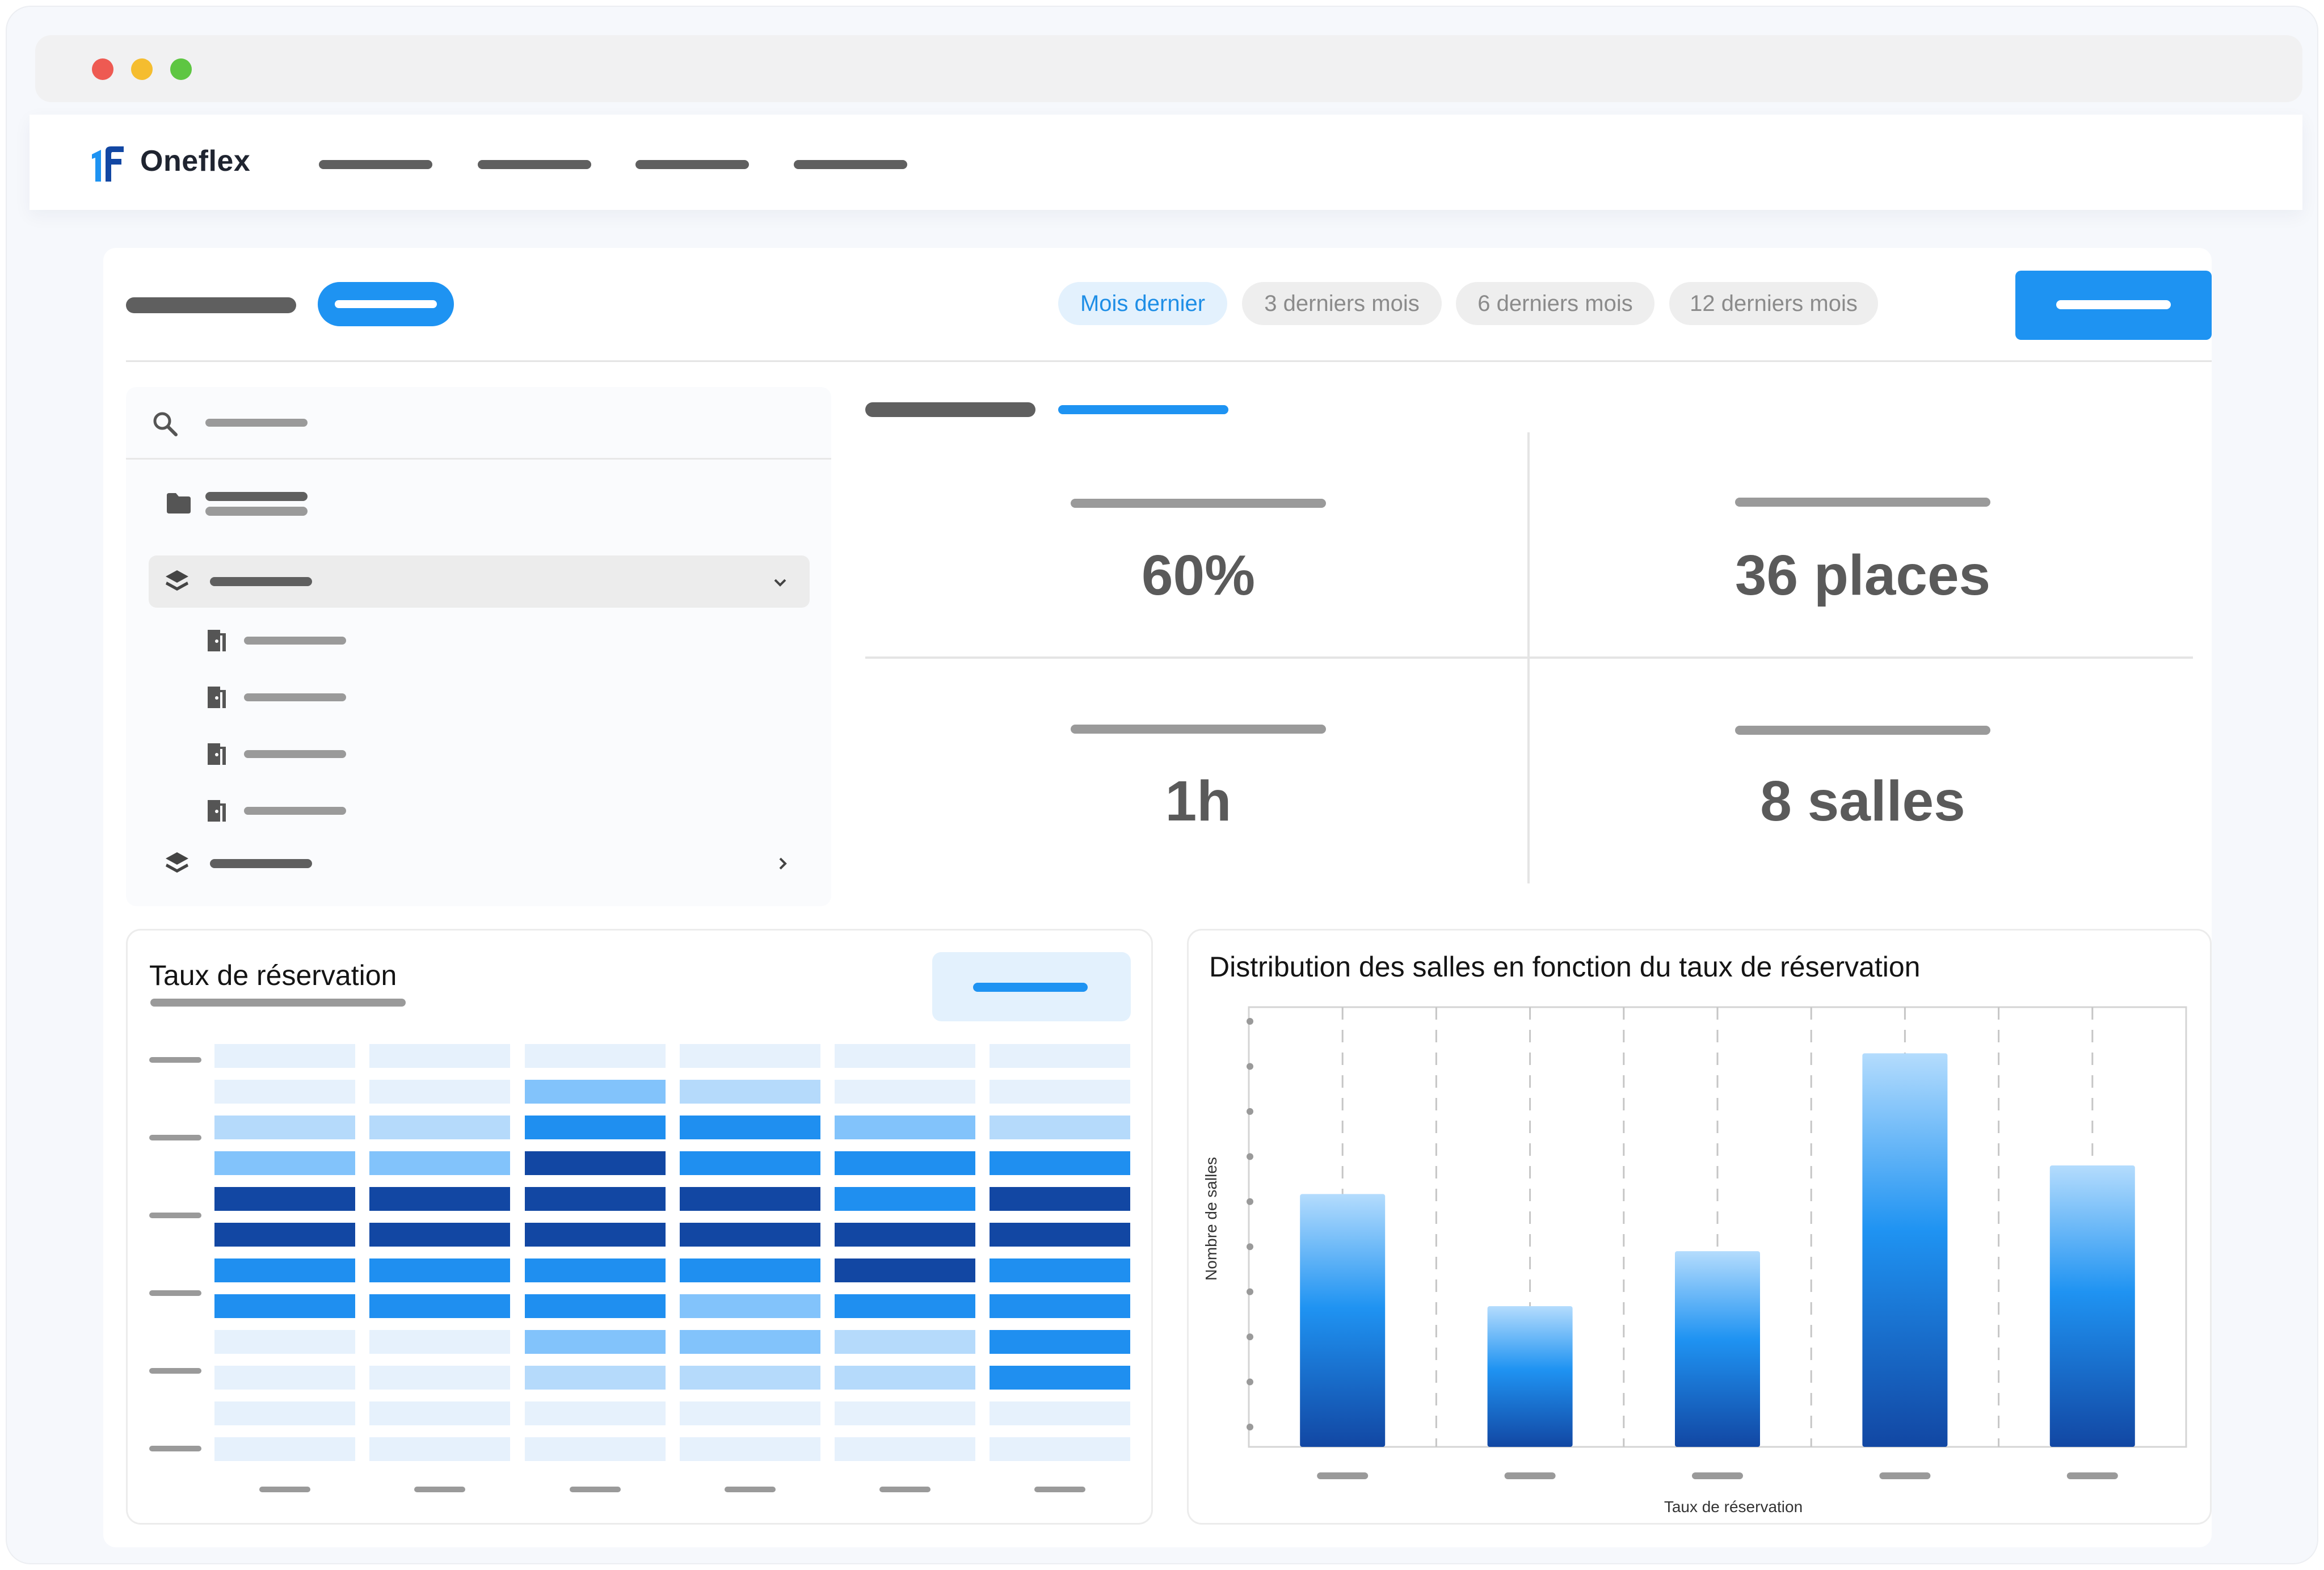 This screenshot has height=1570, width=2324. Describe the element at coordinates (782, 863) in the screenshot. I see `chevron-right-icon` at that location.